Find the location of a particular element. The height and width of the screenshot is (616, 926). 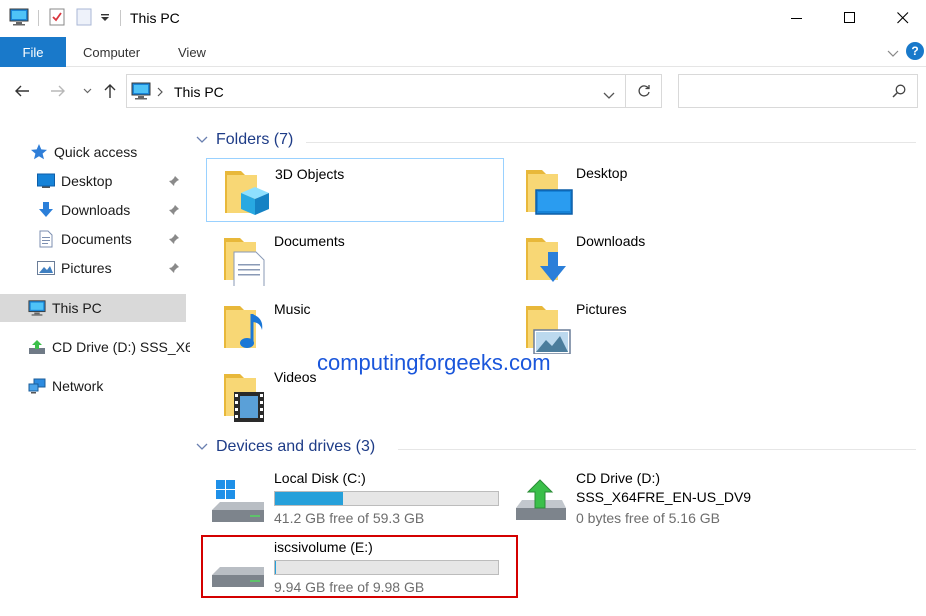

sidebar-item-label: Quick access is located at coordinates (96, 152).